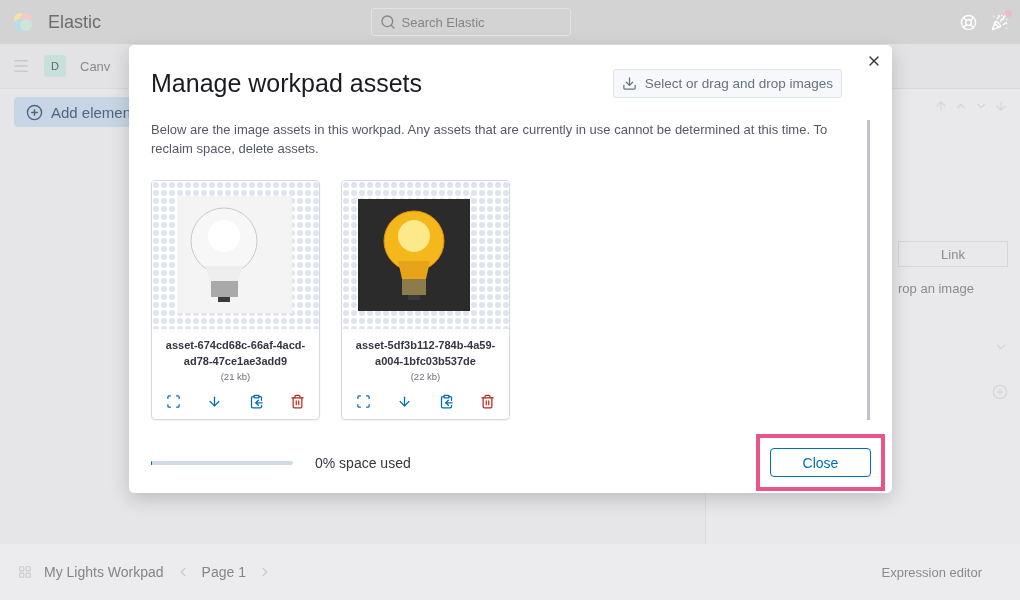 This screenshot has height=600, width=1020. I want to click on expression-editor-toggle: Expression editor, so click(931, 572).